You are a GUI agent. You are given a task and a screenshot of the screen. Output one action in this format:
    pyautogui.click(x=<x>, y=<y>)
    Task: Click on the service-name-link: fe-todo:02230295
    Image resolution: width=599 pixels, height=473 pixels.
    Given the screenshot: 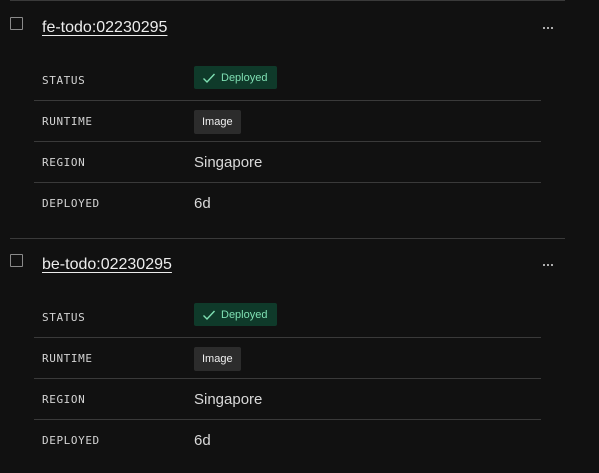 What is the action you would take?
    pyautogui.click(x=104, y=28)
    